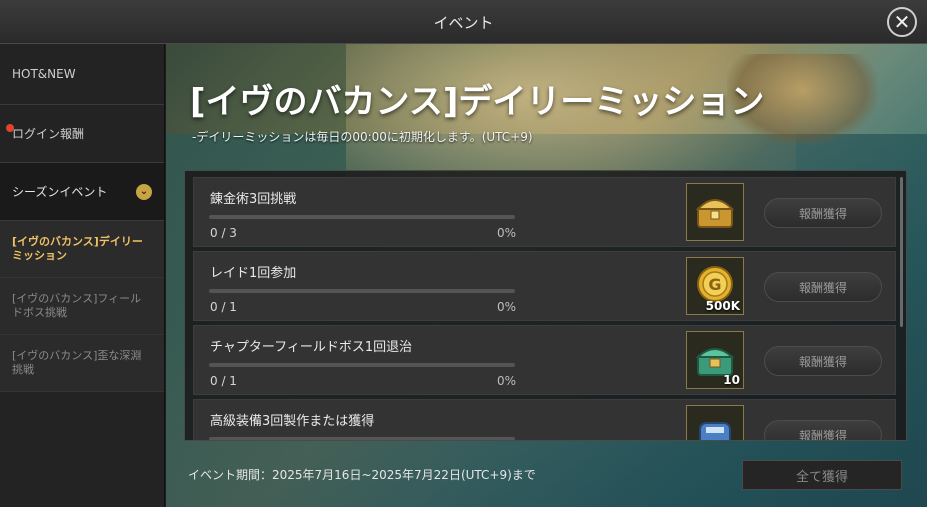  What do you see at coordinates (223, 233) in the screenshot?
I see `progress-count: 0 / 3` at bounding box center [223, 233].